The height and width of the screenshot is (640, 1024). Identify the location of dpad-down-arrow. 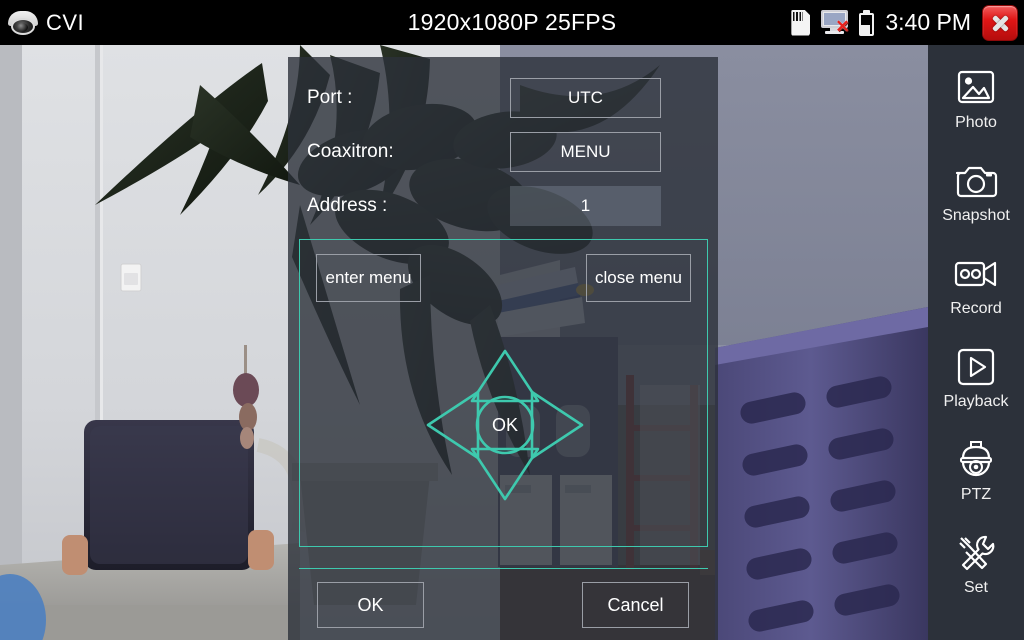
(505, 474).